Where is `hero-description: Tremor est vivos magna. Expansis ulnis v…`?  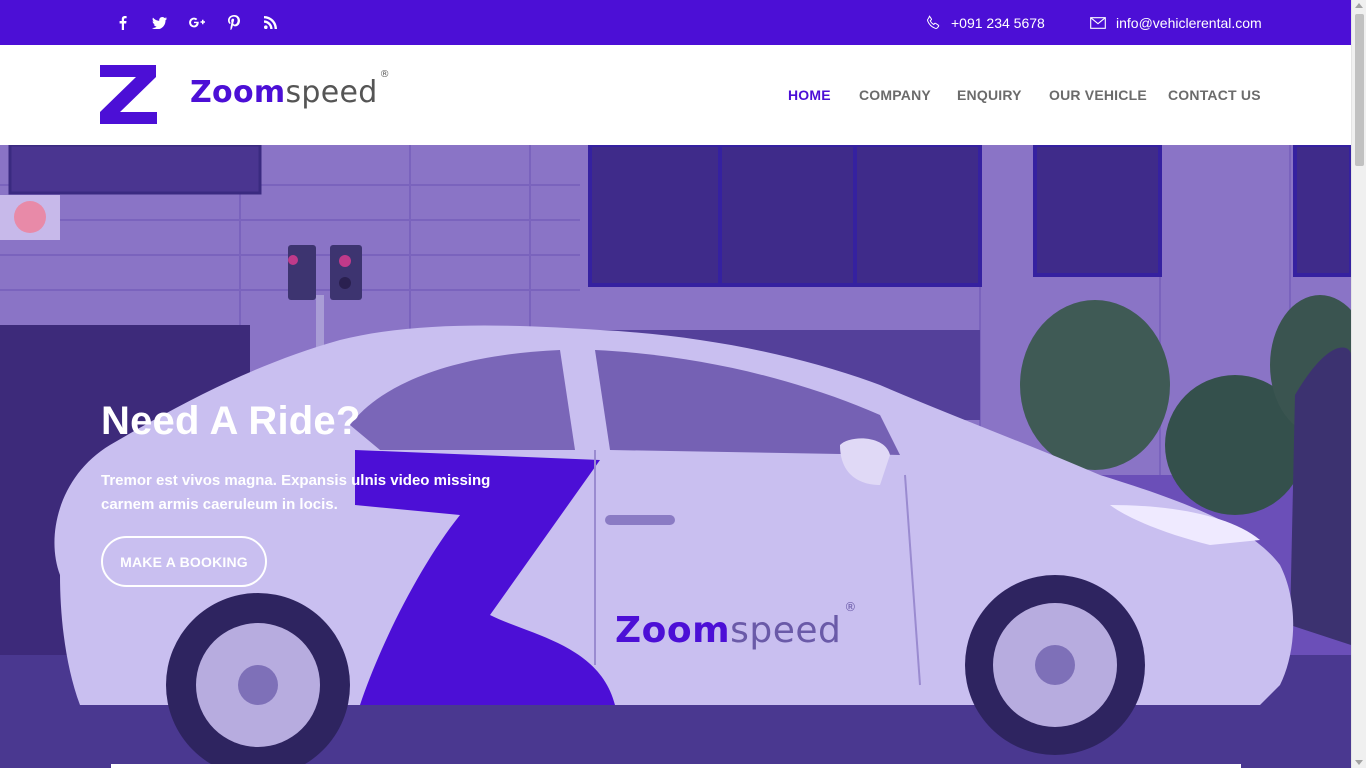 hero-description: Tremor est vivos magna. Expansis ulnis v… is located at coordinates (296, 492).